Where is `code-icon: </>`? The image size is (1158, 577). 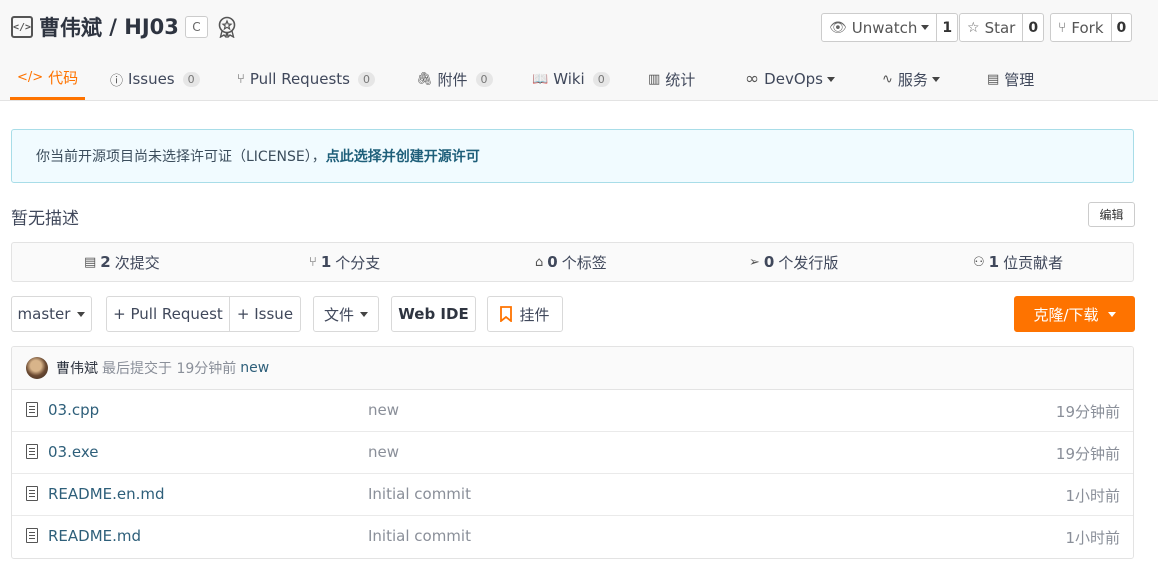 code-icon: </> is located at coordinates (30, 77).